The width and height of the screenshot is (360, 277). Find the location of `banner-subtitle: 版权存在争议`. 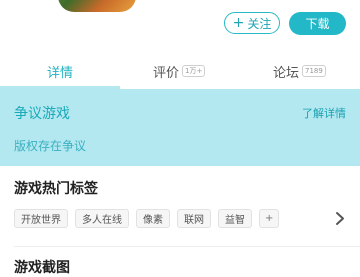

banner-subtitle: 版权存在争议 is located at coordinates (50, 146).